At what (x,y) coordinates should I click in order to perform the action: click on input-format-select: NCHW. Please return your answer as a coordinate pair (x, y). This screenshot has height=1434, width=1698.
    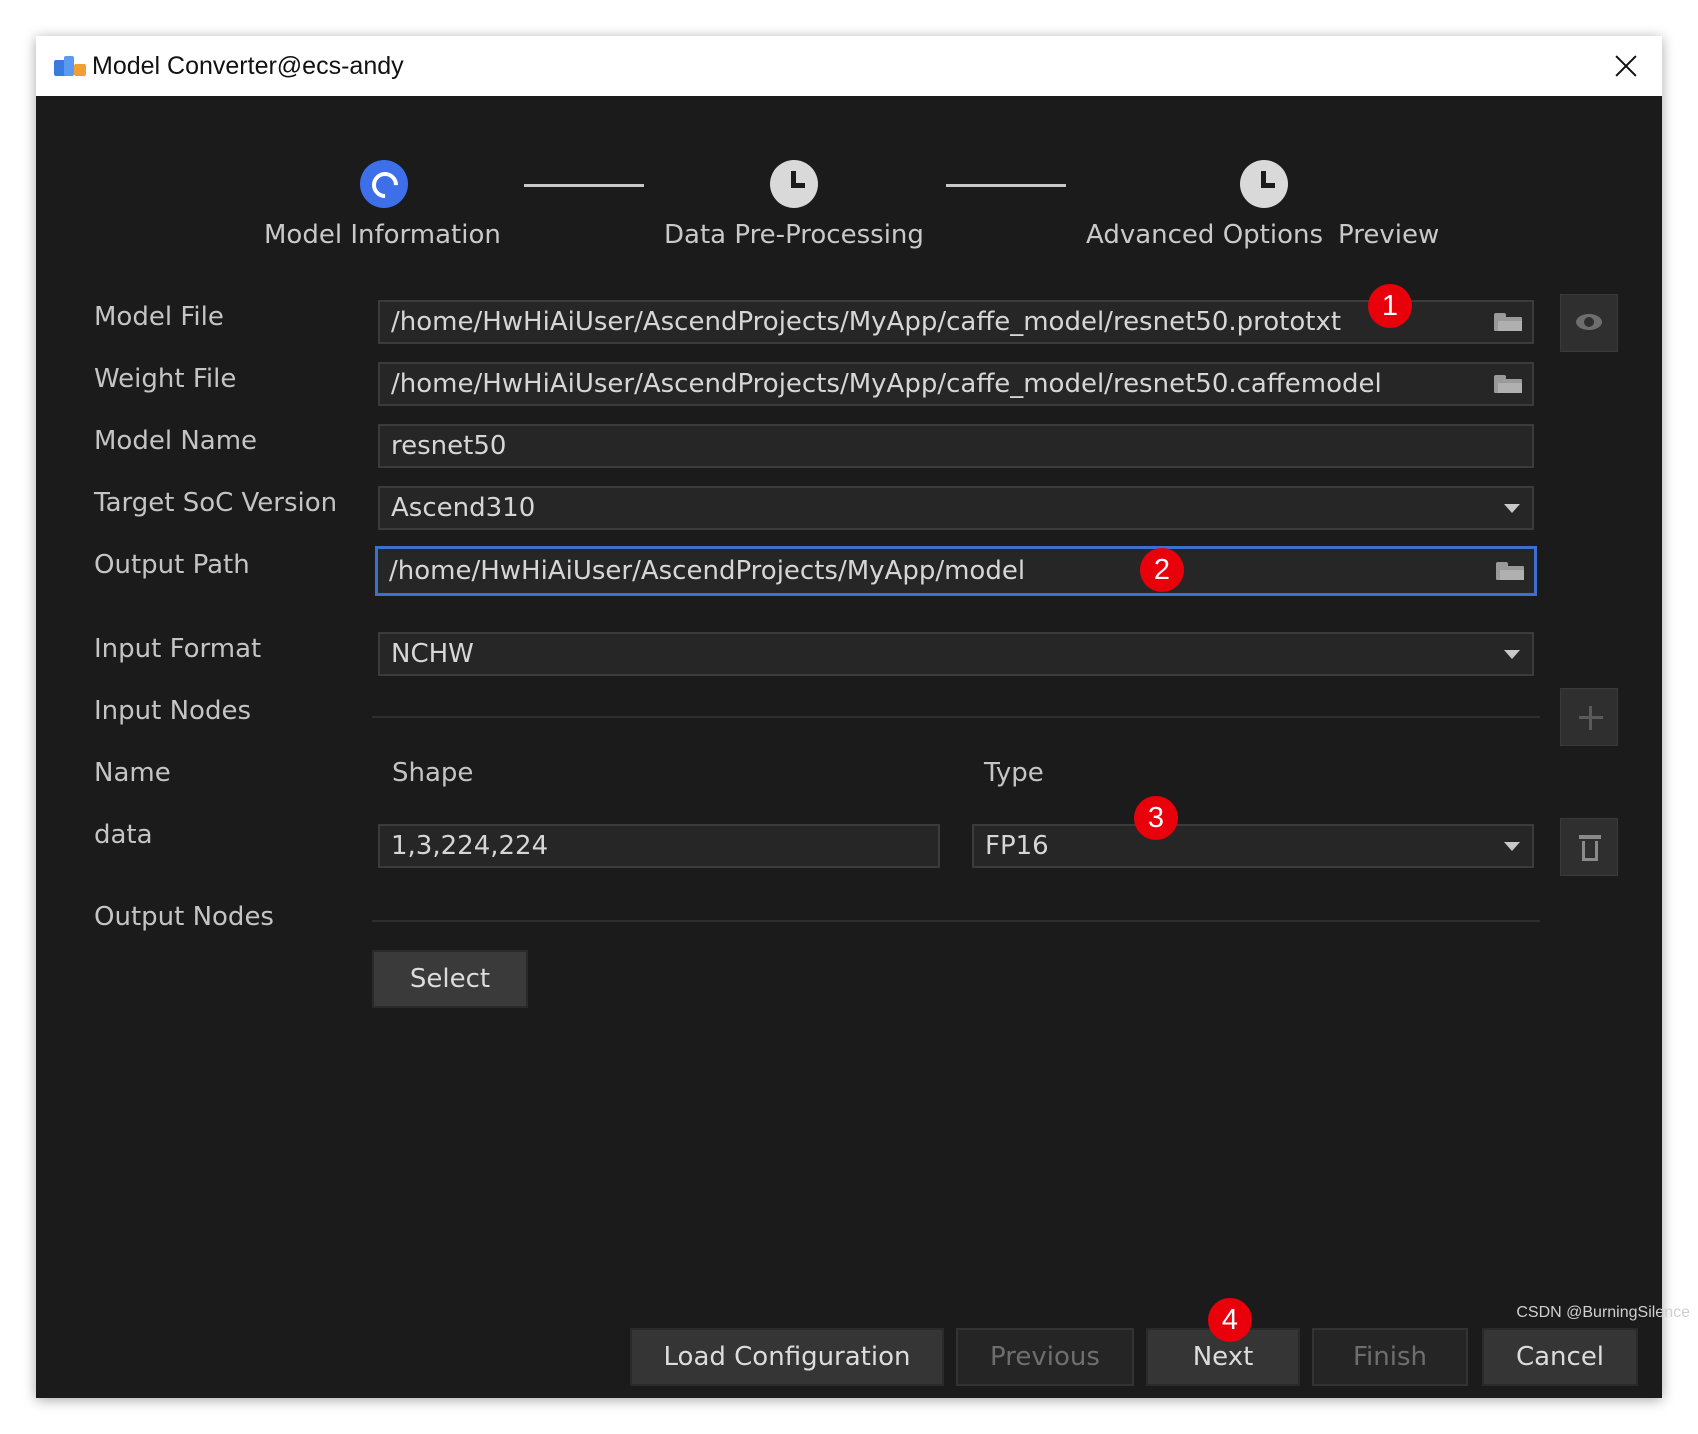
    Looking at the image, I should click on (956, 654).